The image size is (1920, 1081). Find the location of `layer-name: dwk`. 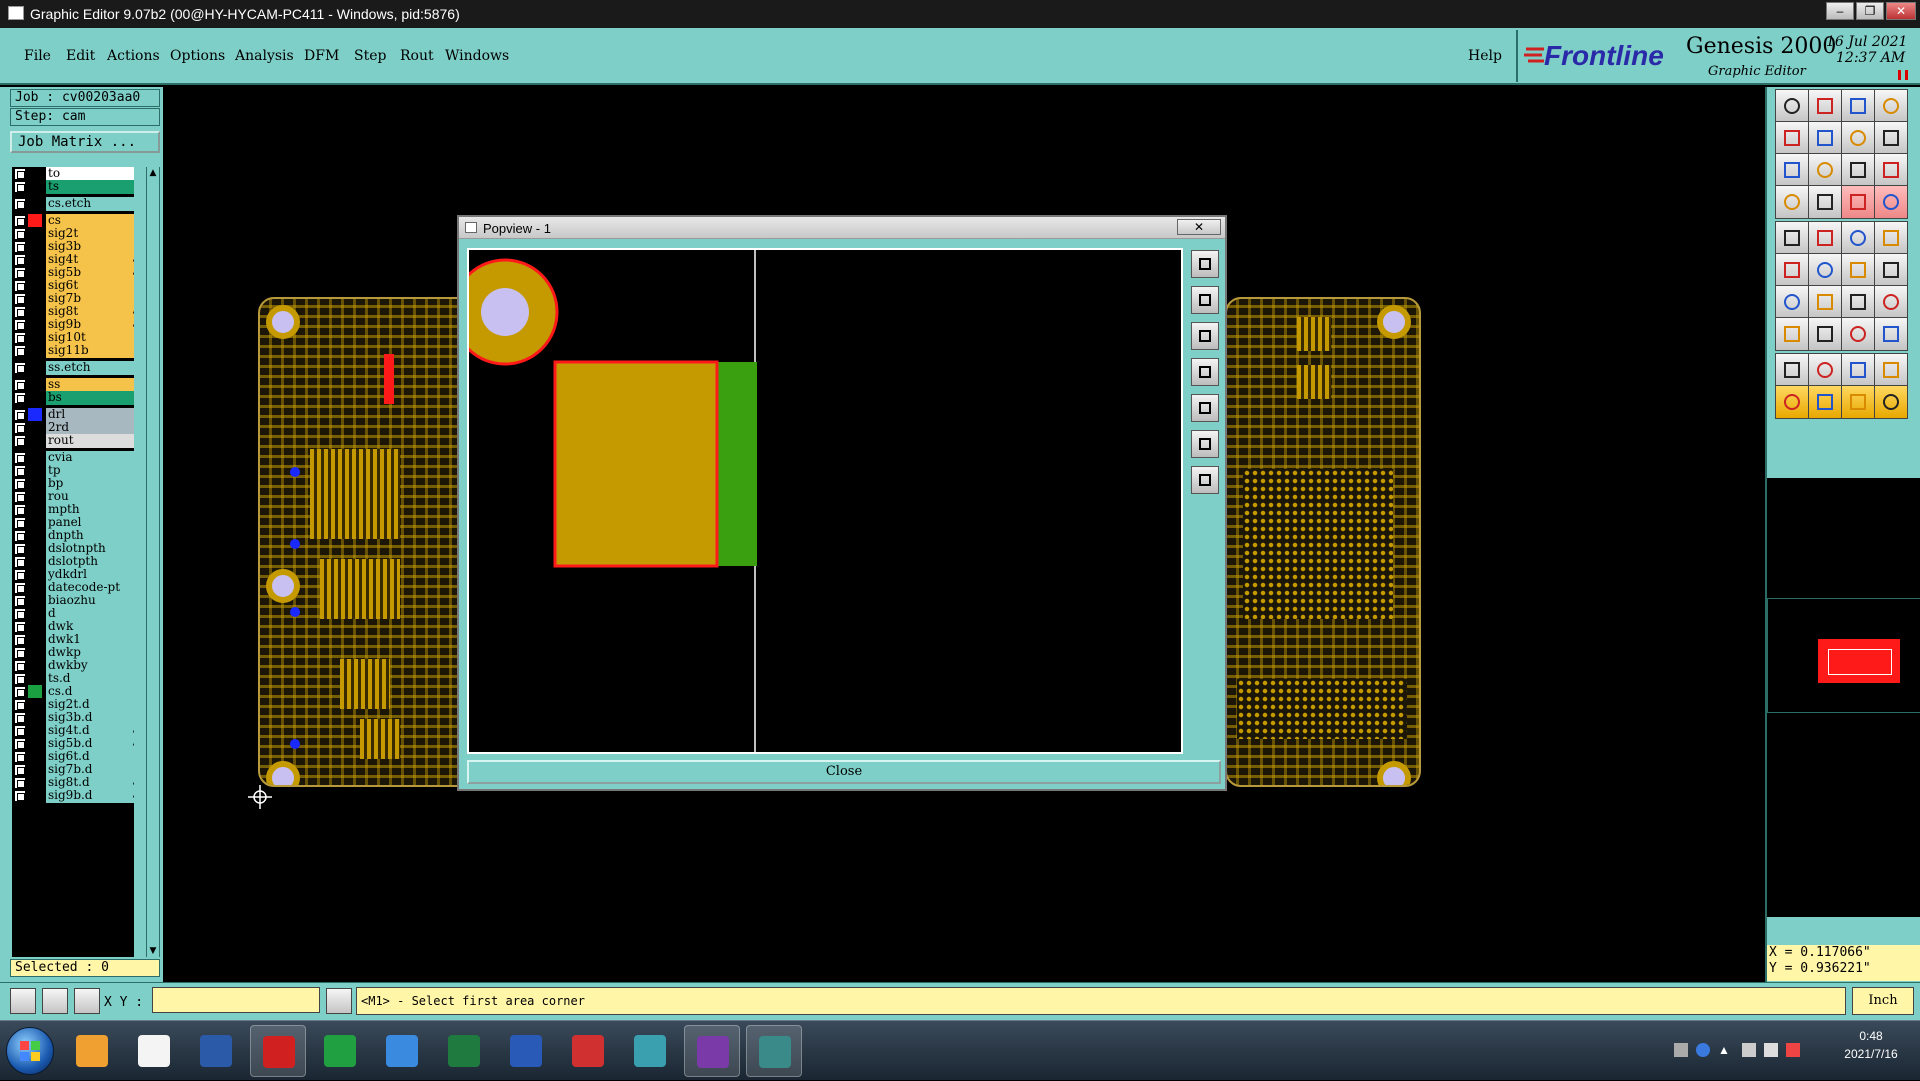

layer-name: dwk is located at coordinates (90, 627).